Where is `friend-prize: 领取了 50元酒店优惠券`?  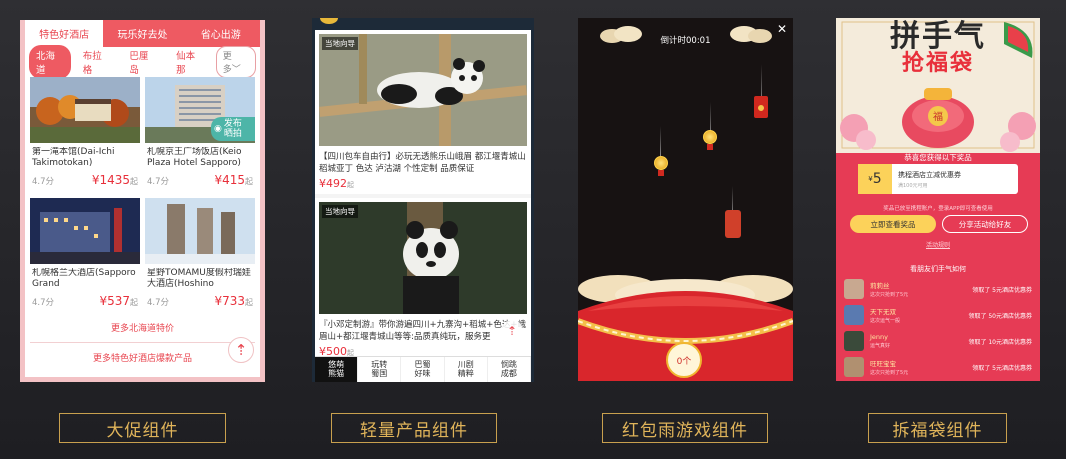 friend-prize: 领取了 50元酒店优惠券 is located at coordinates (1000, 316).